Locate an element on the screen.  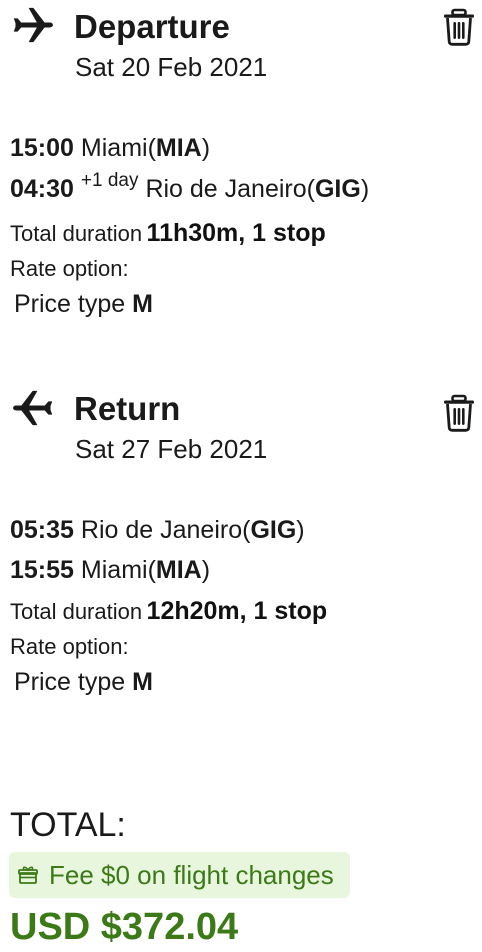
return-price-type: Price type M is located at coordinates (83, 682).